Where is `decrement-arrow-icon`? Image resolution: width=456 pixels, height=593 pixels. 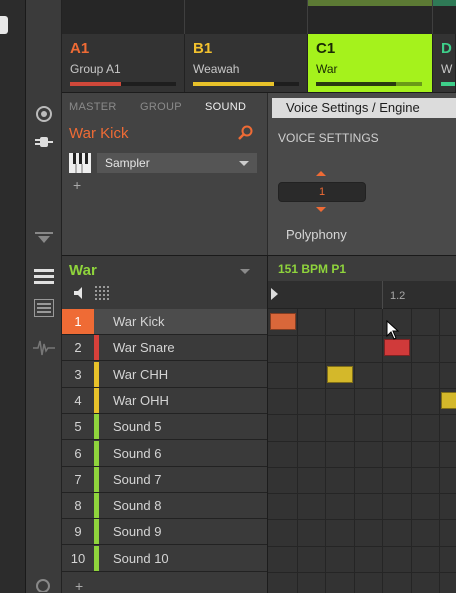
decrement-arrow-icon is located at coordinates (321, 209).